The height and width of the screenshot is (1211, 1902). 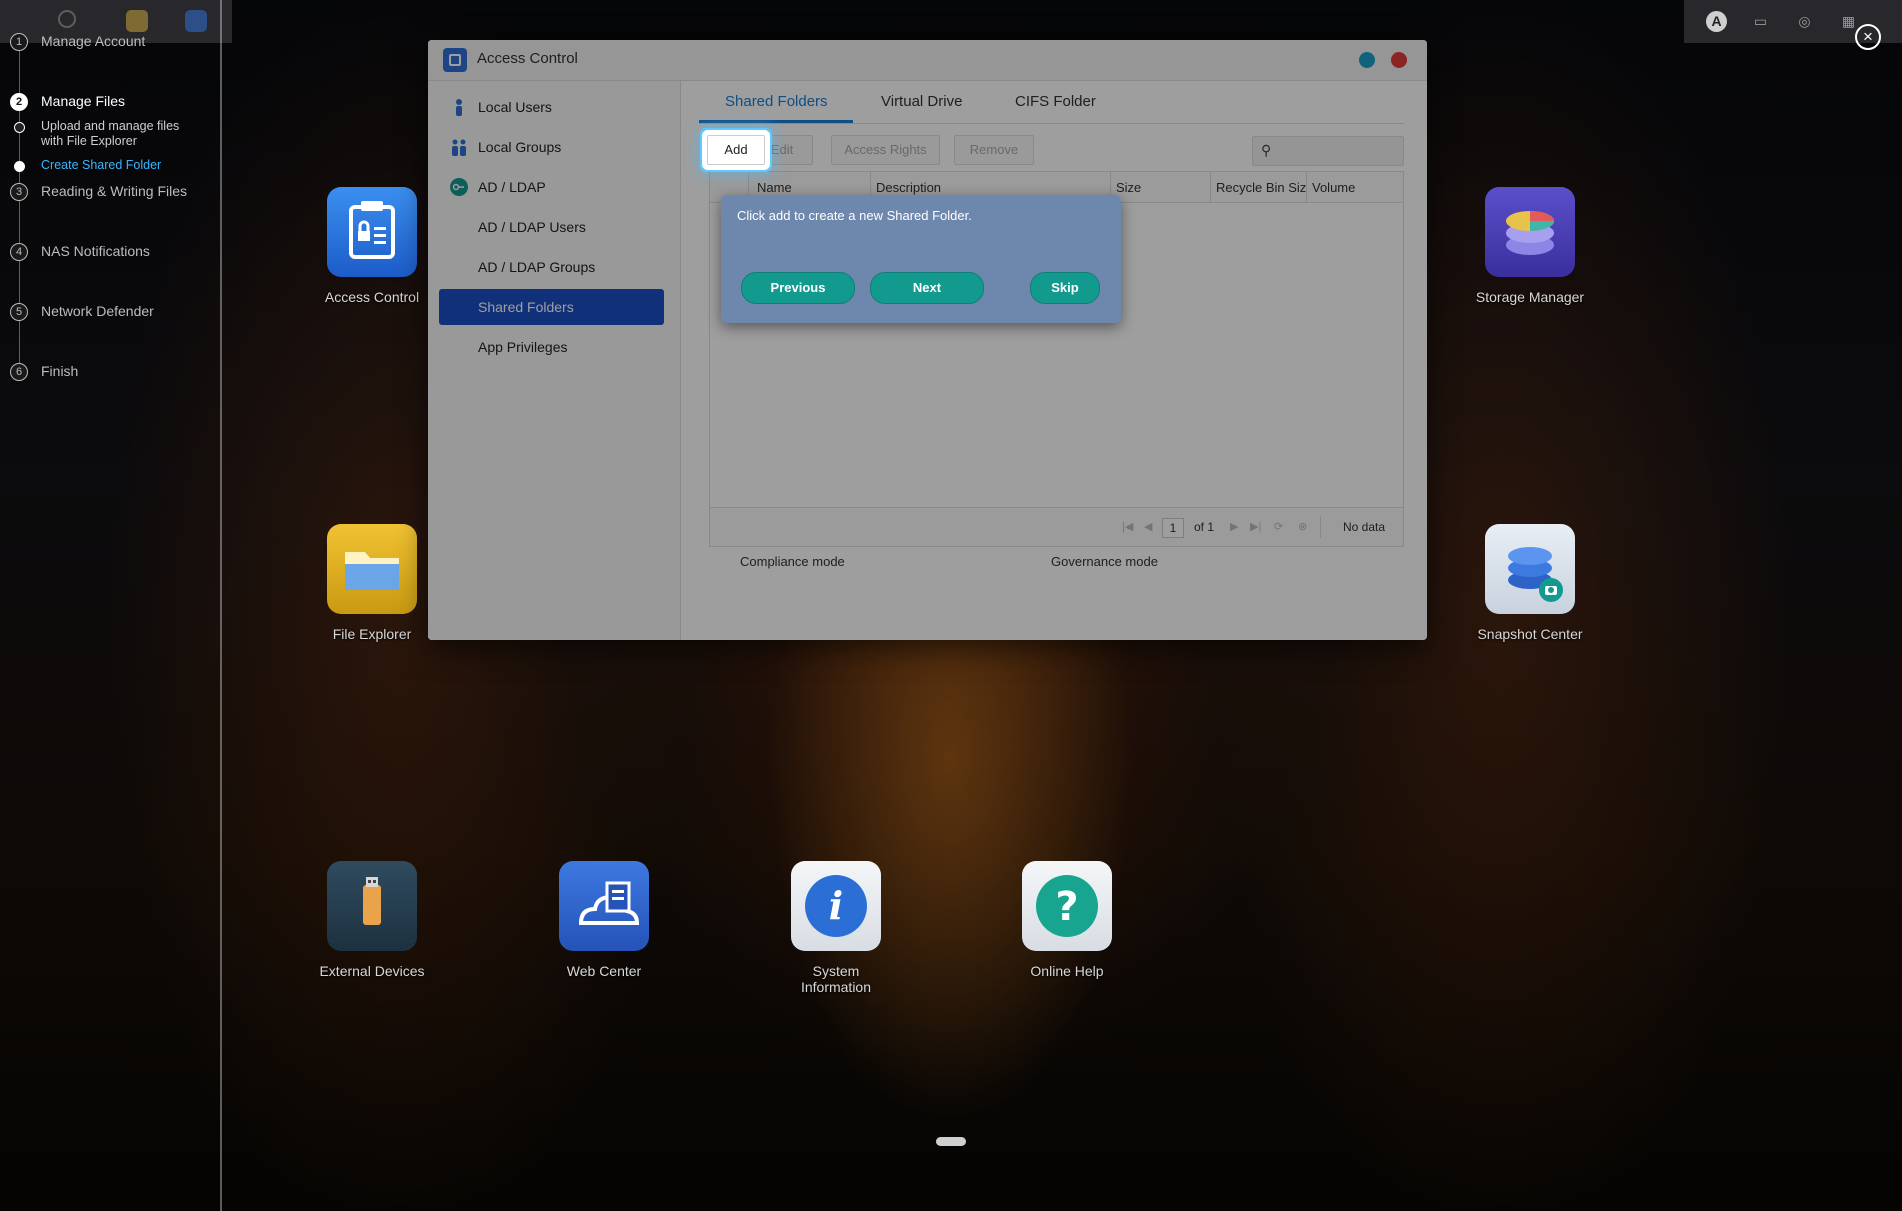 What do you see at coordinates (19, 252) in the screenshot?
I see `step-number: 4` at bounding box center [19, 252].